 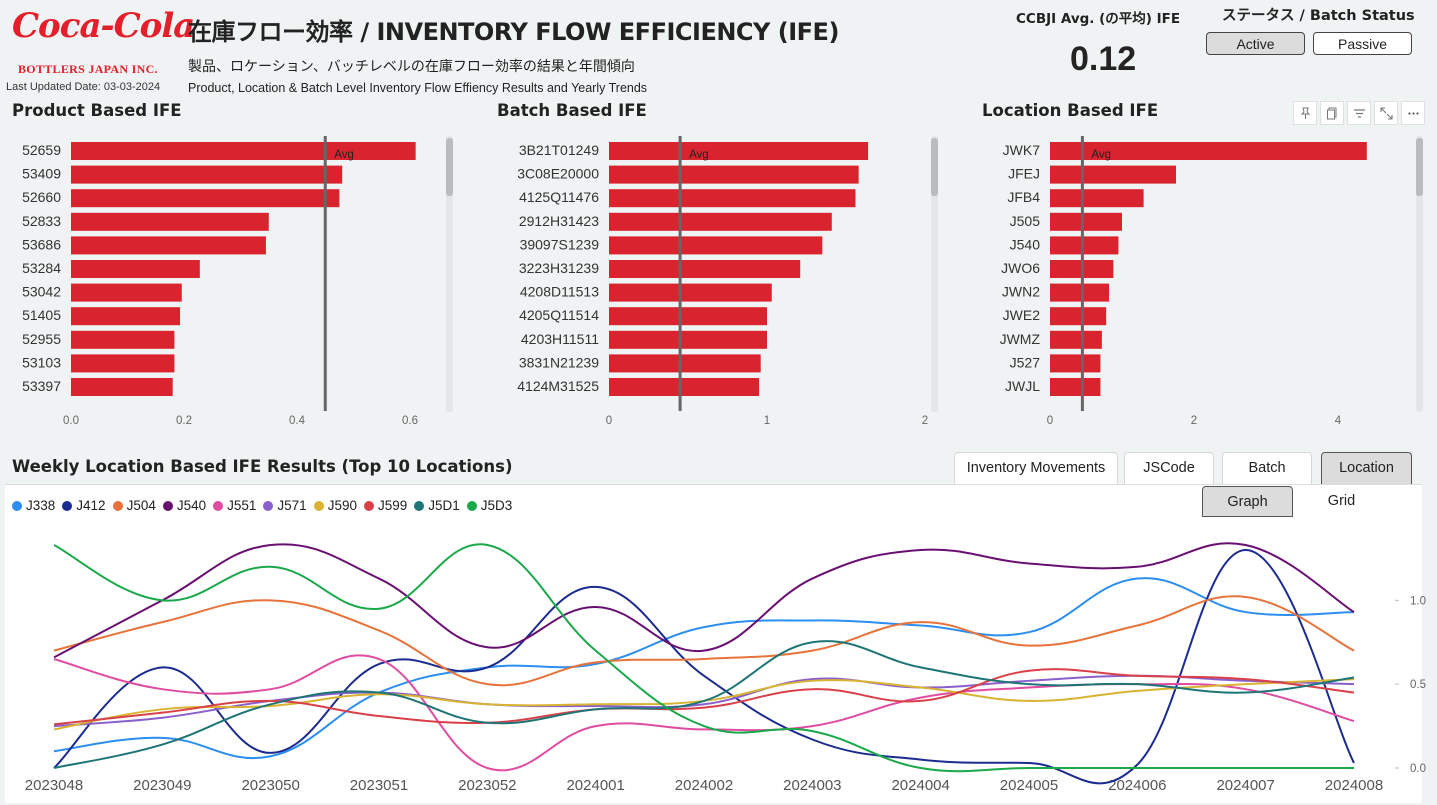 What do you see at coordinates (41, 174) in the screenshot?
I see `bar-category-label: 53409` at bounding box center [41, 174].